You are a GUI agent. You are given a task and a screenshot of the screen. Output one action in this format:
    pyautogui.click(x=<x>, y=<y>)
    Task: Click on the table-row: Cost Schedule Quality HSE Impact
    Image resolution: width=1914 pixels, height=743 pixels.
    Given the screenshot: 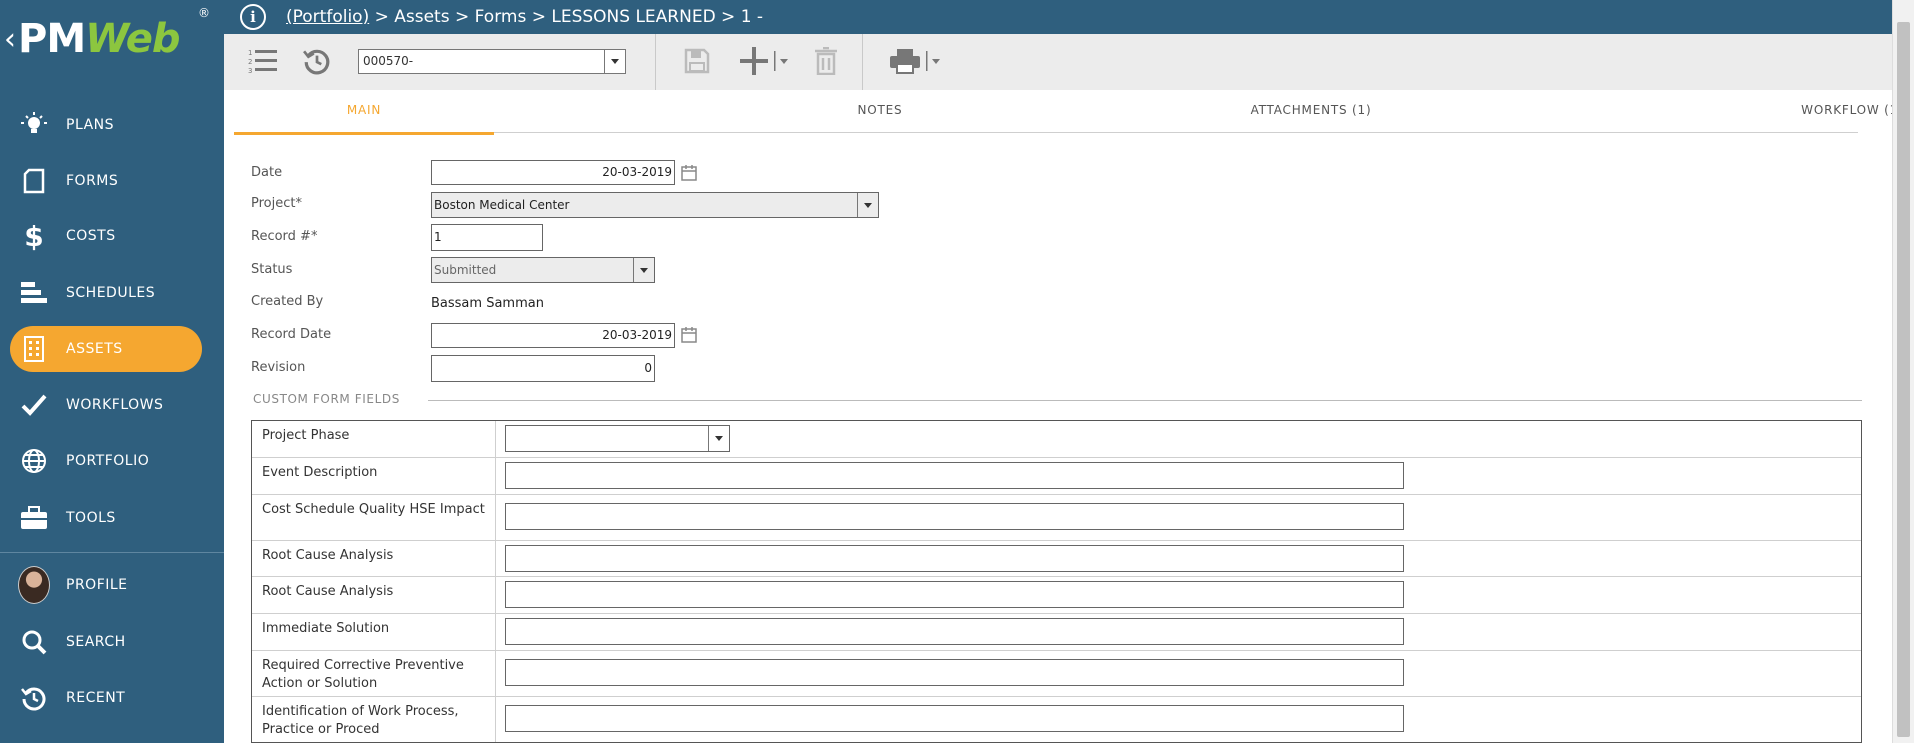 What is the action you would take?
    pyautogui.click(x=1056, y=518)
    